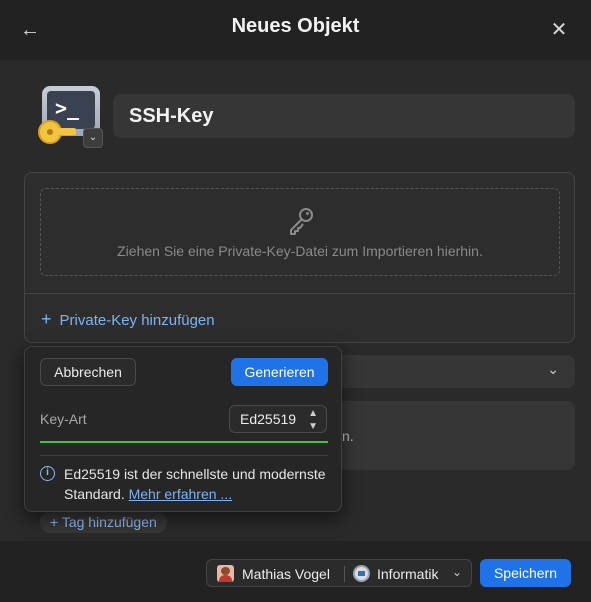 The image size is (591, 602). I want to click on key-badge-icon, so click(57, 132).